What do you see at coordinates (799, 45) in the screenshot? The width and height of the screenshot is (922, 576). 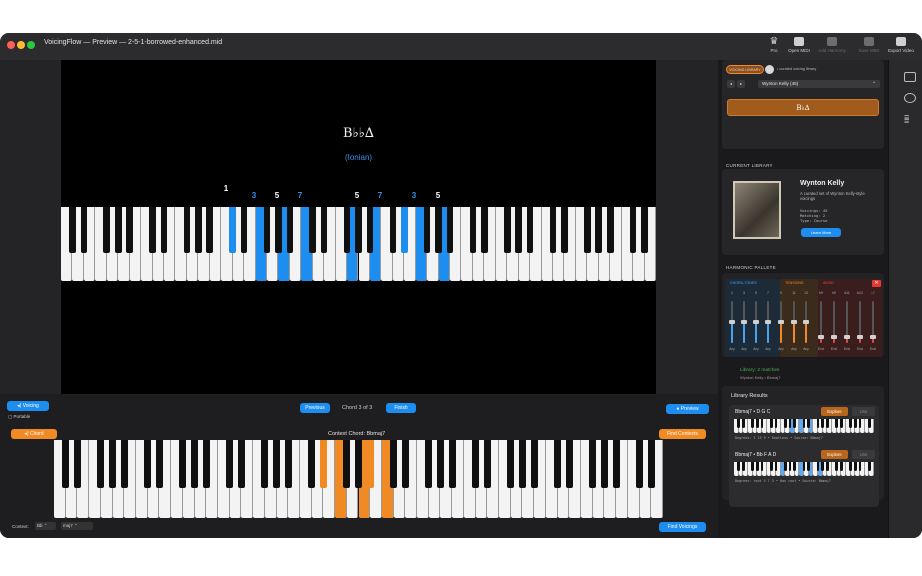 I see `open-midi-button: Open MIDI` at bounding box center [799, 45].